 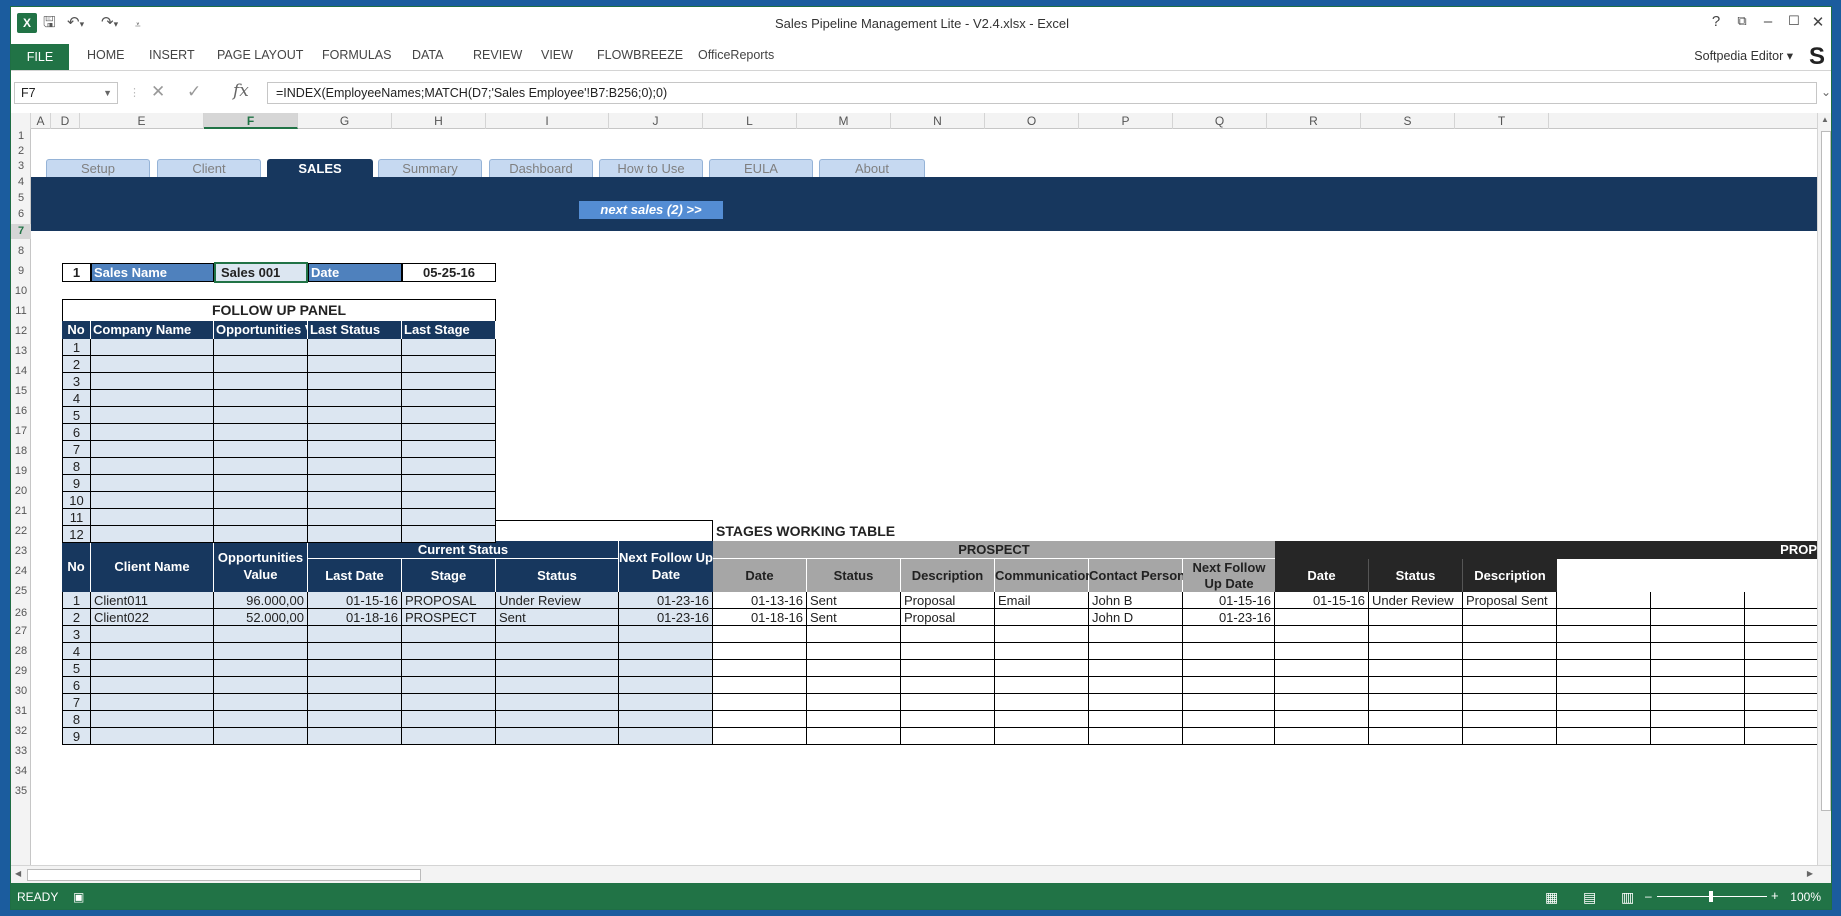 I want to click on row-header: 1, so click(x=21, y=136).